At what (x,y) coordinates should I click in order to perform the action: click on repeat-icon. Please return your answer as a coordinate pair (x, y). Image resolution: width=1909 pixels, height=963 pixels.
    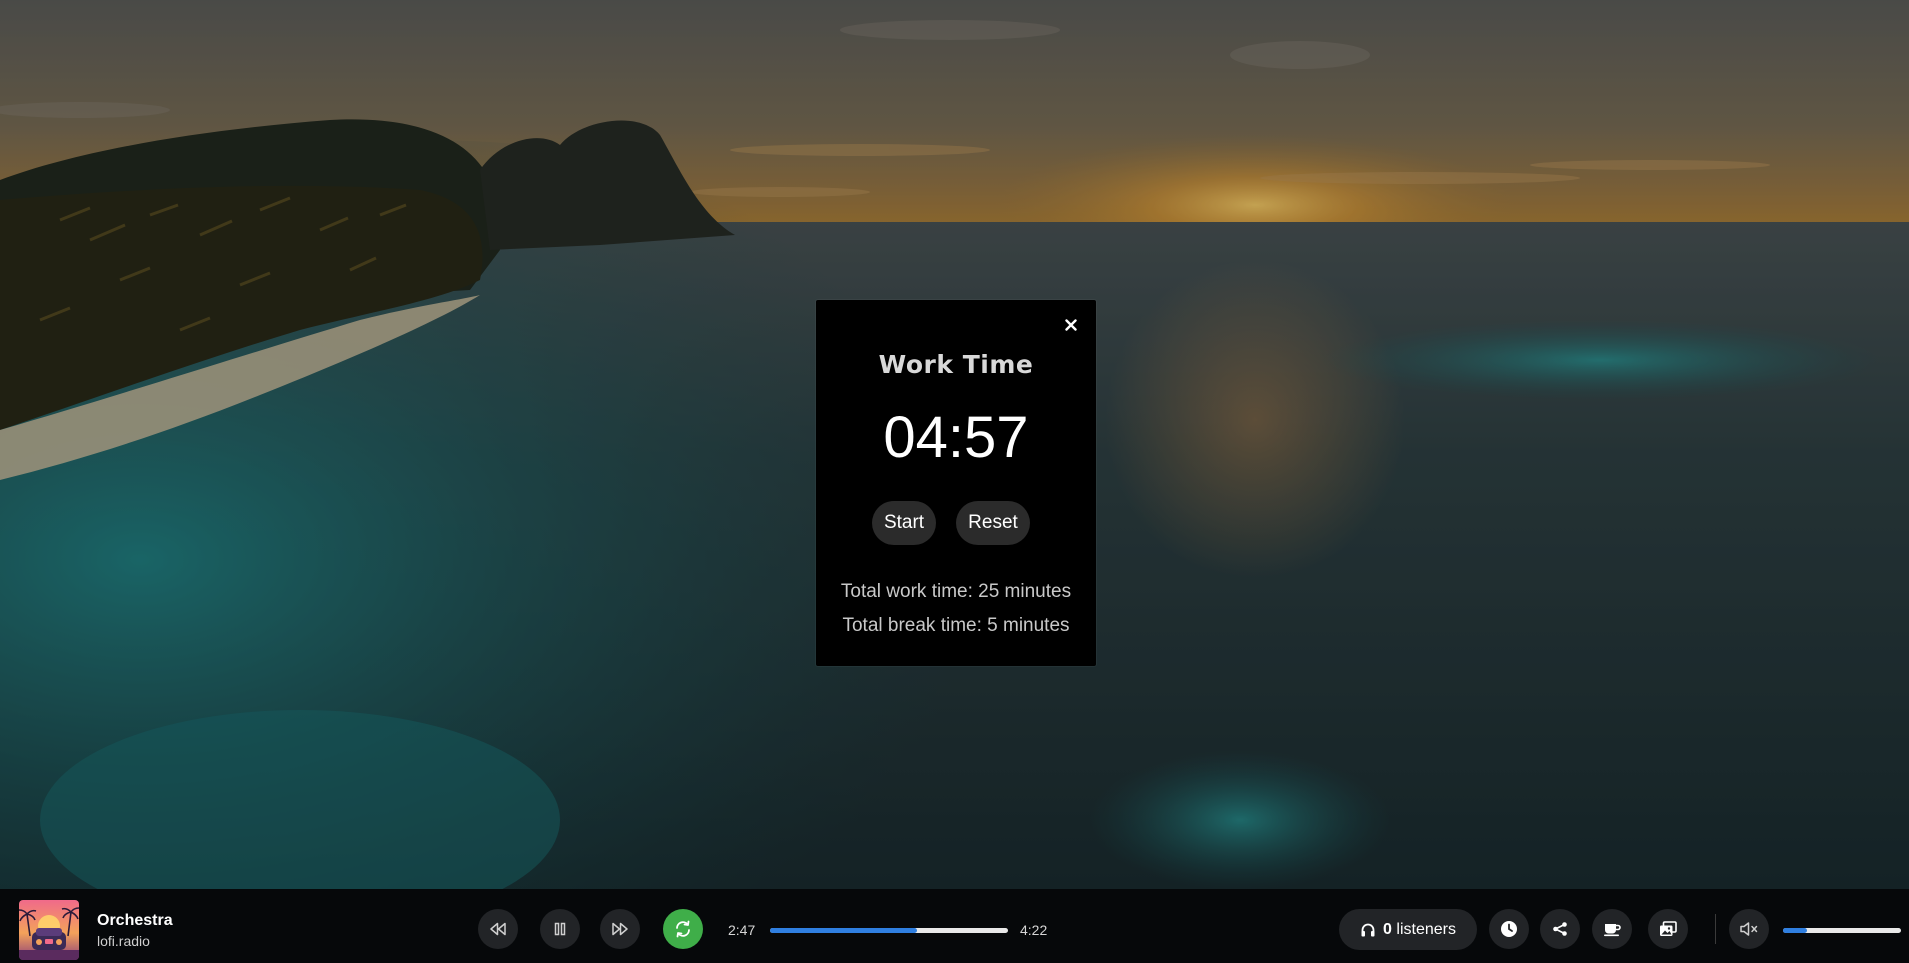
    Looking at the image, I should click on (683, 929).